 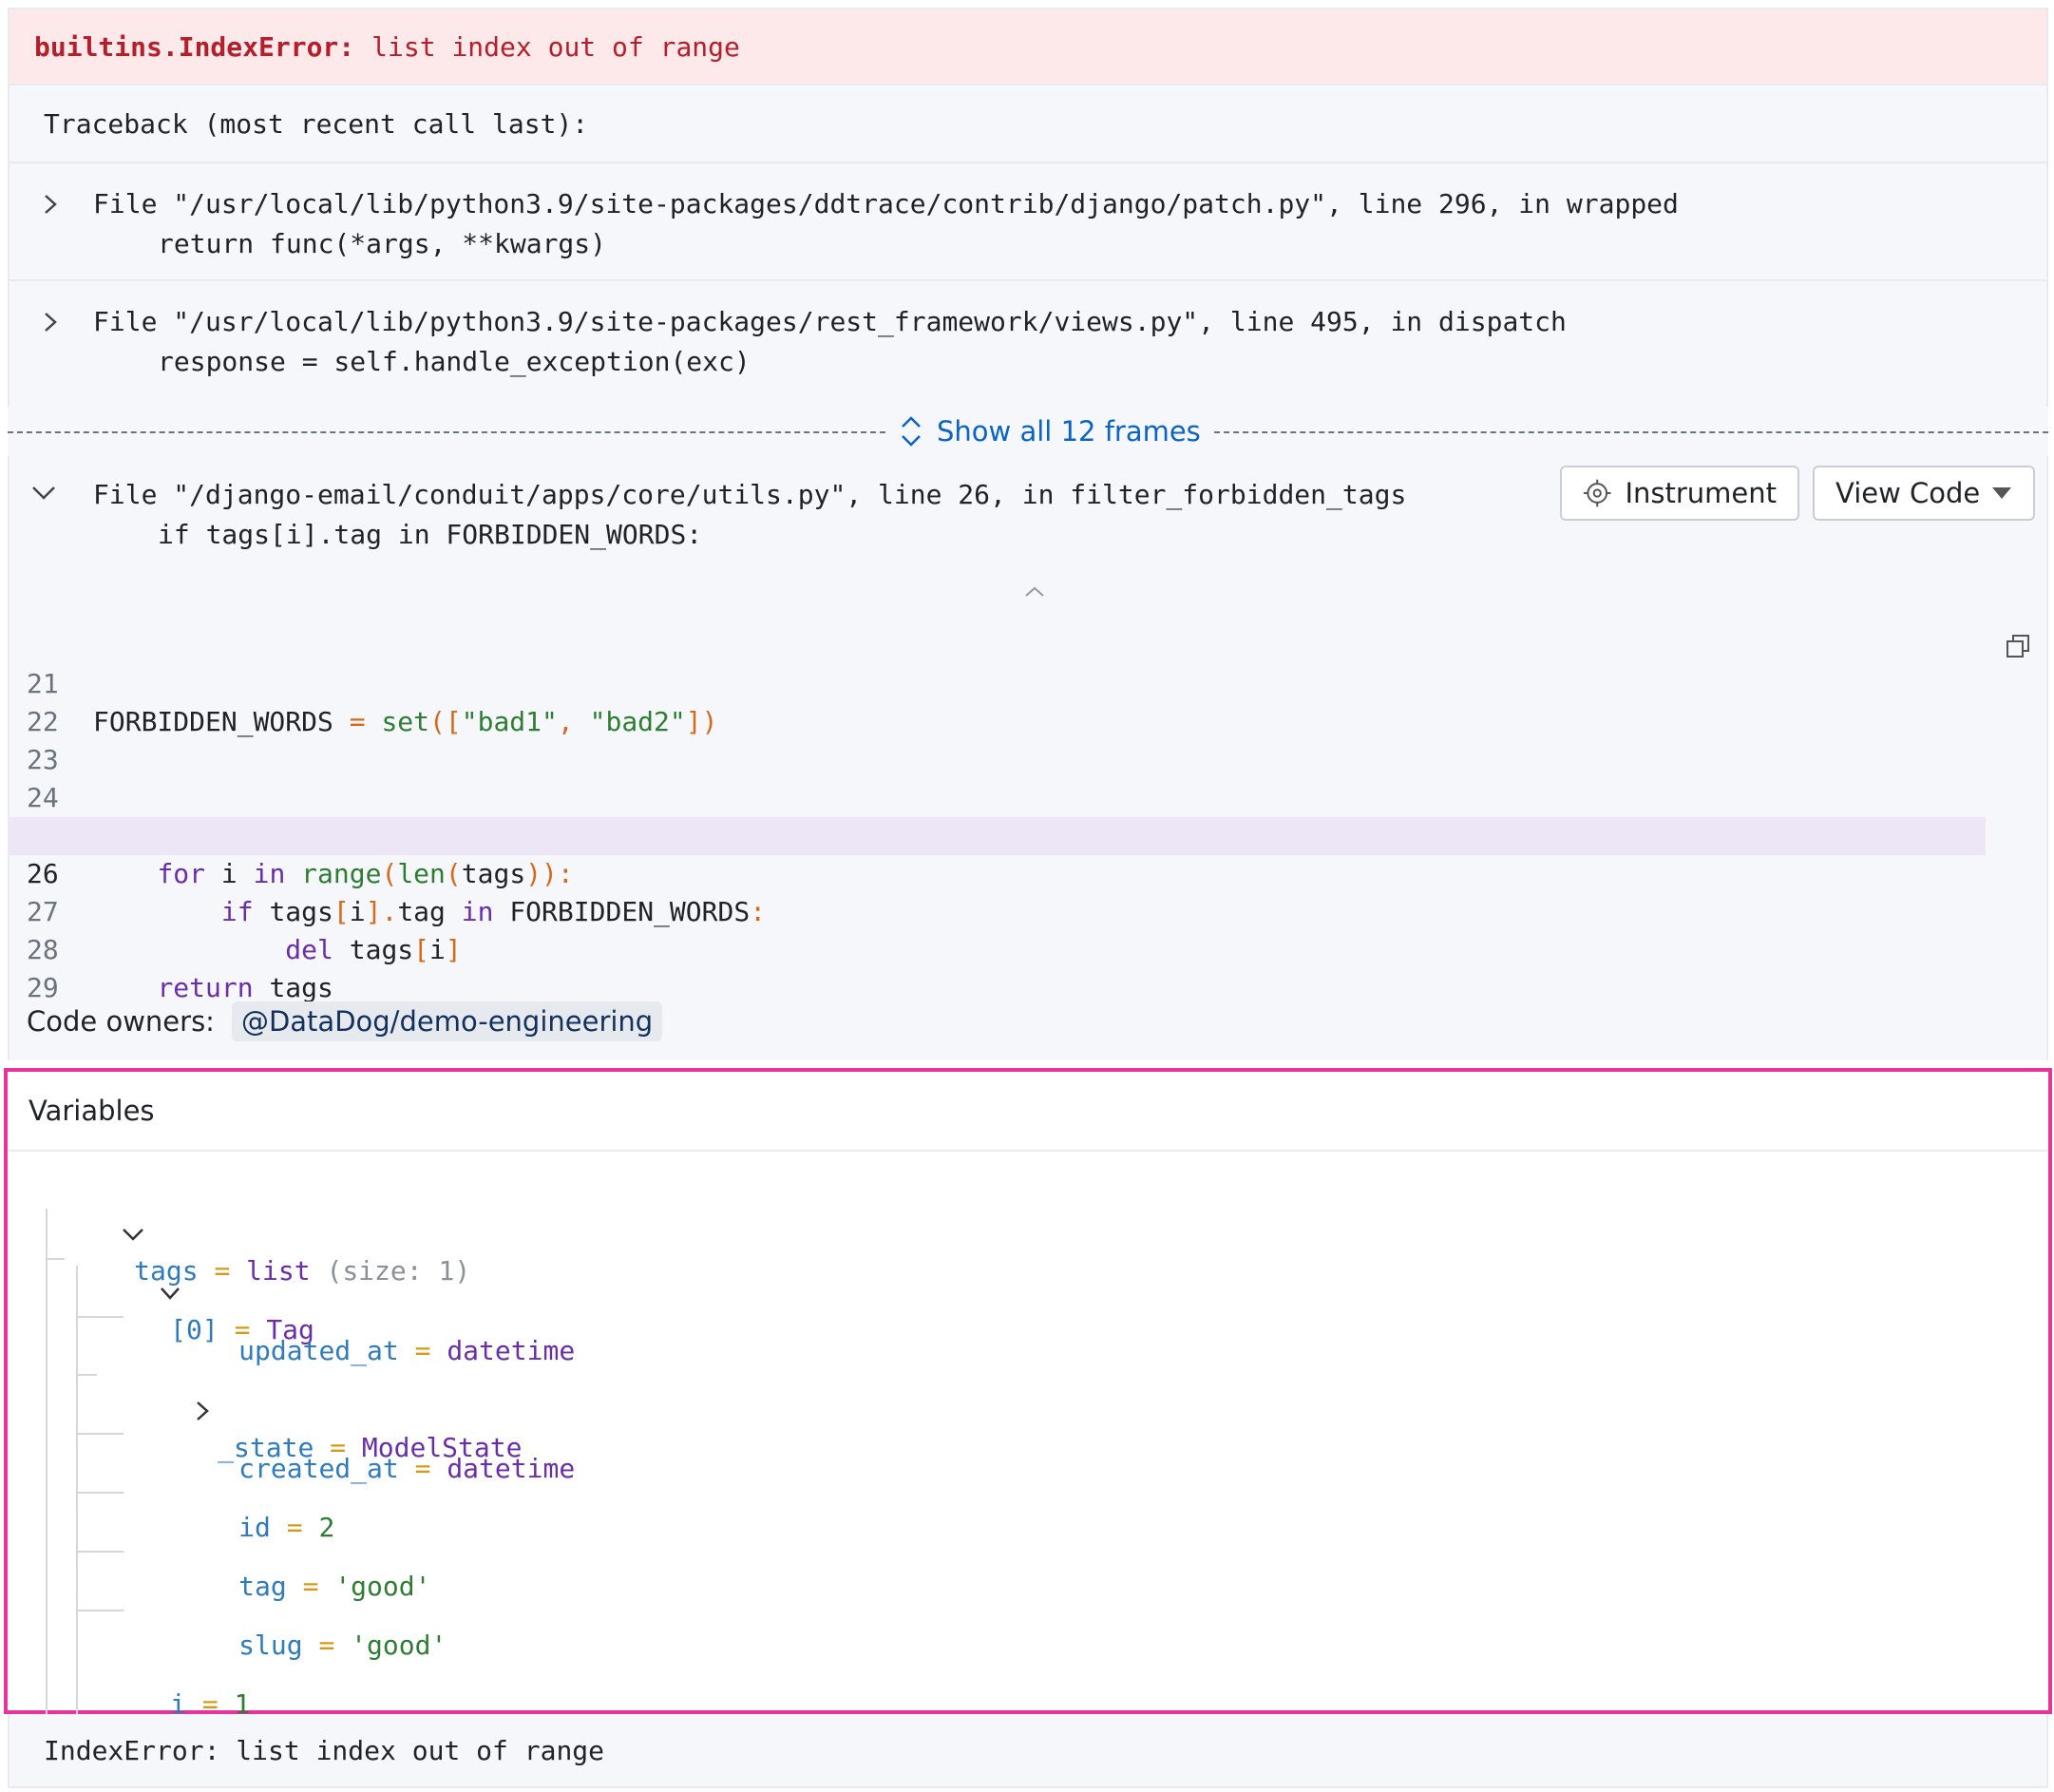 I want to click on instrument-label: Instrument, so click(x=1701, y=493).